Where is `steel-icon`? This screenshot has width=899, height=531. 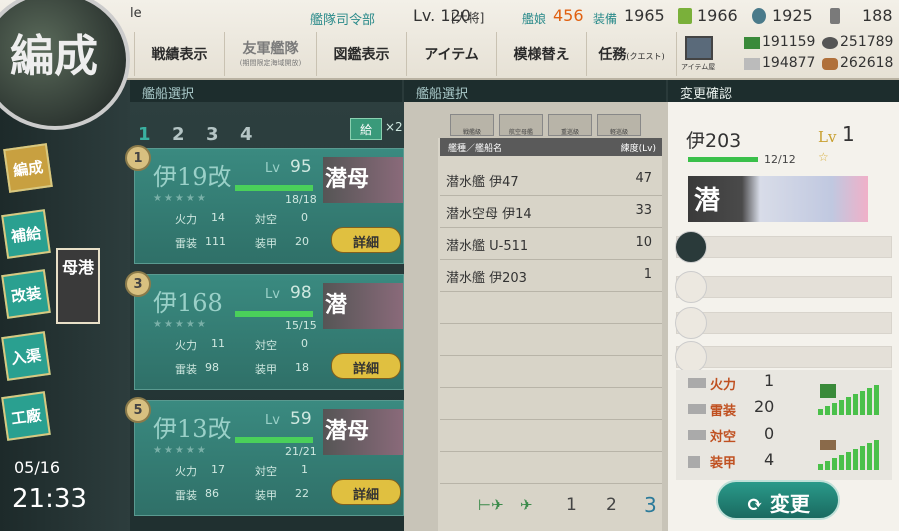
steel-icon is located at coordinates (752, 64).